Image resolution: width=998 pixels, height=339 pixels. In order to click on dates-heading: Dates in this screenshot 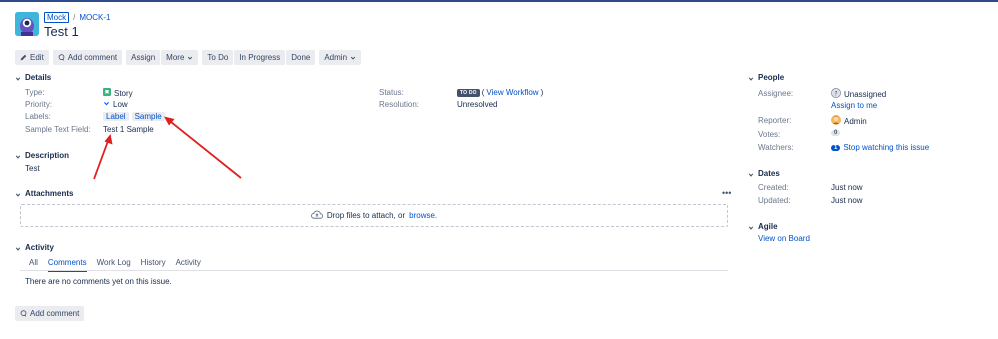, I will do `click(769, 173)`.